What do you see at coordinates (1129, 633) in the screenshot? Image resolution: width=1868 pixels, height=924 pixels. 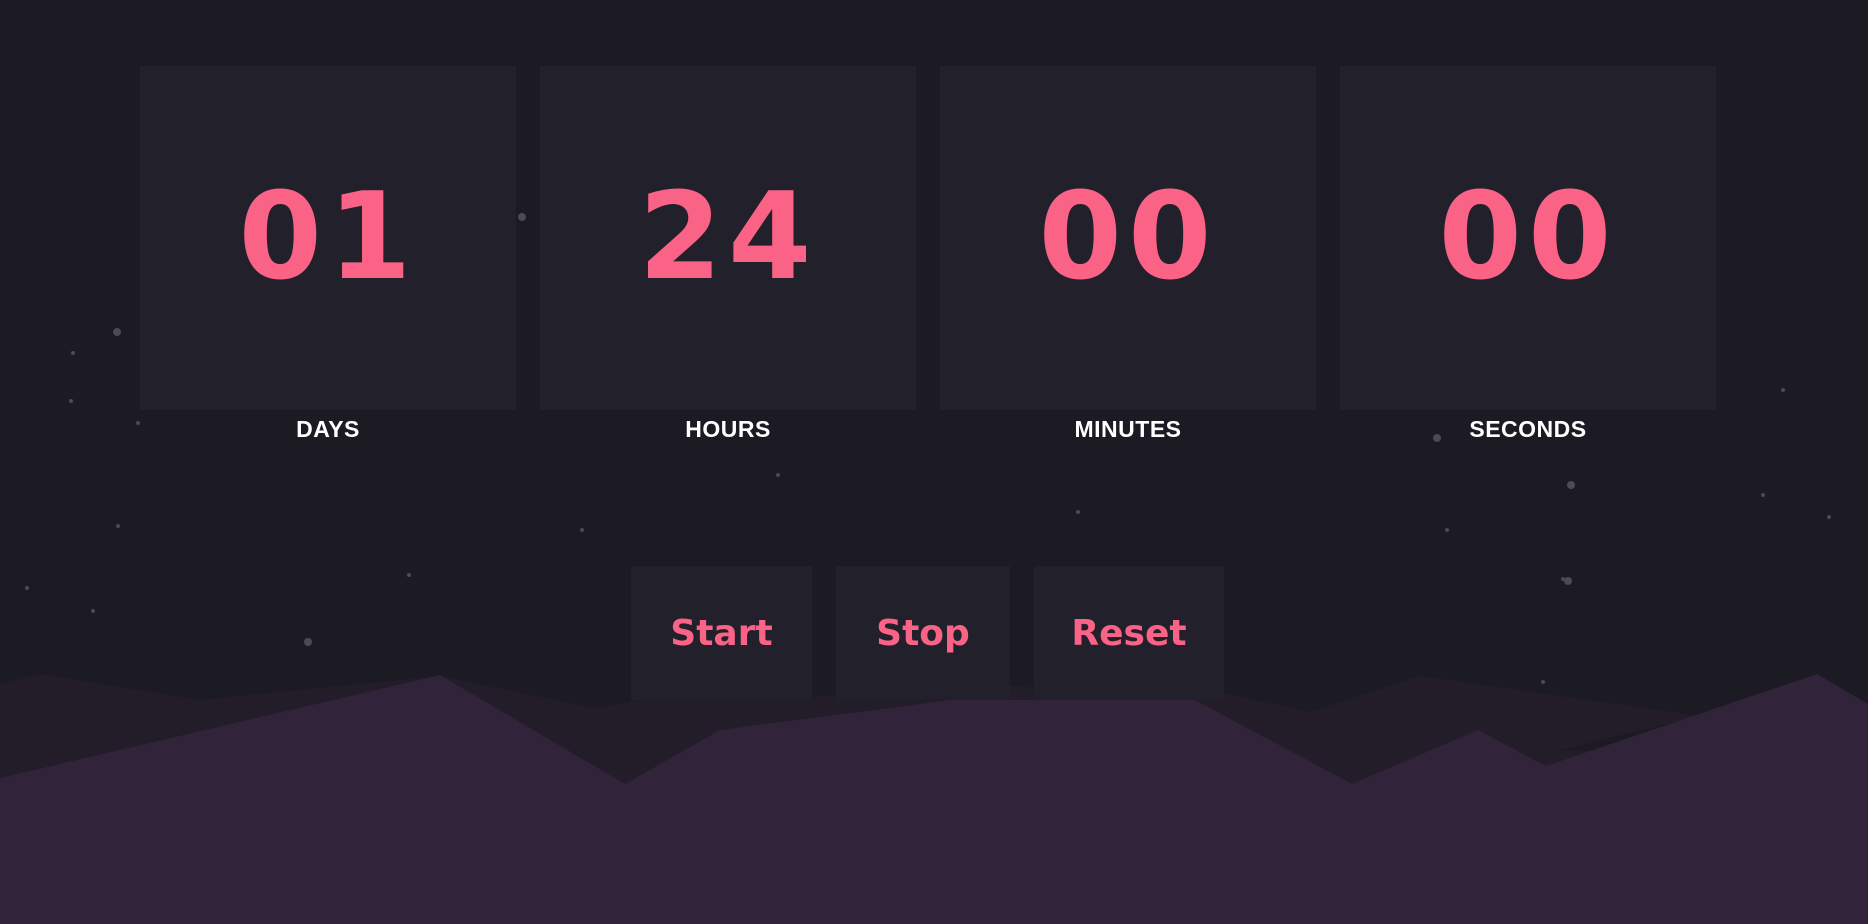 I see `reset-button: Reset` at bounding box center [1129, 633].